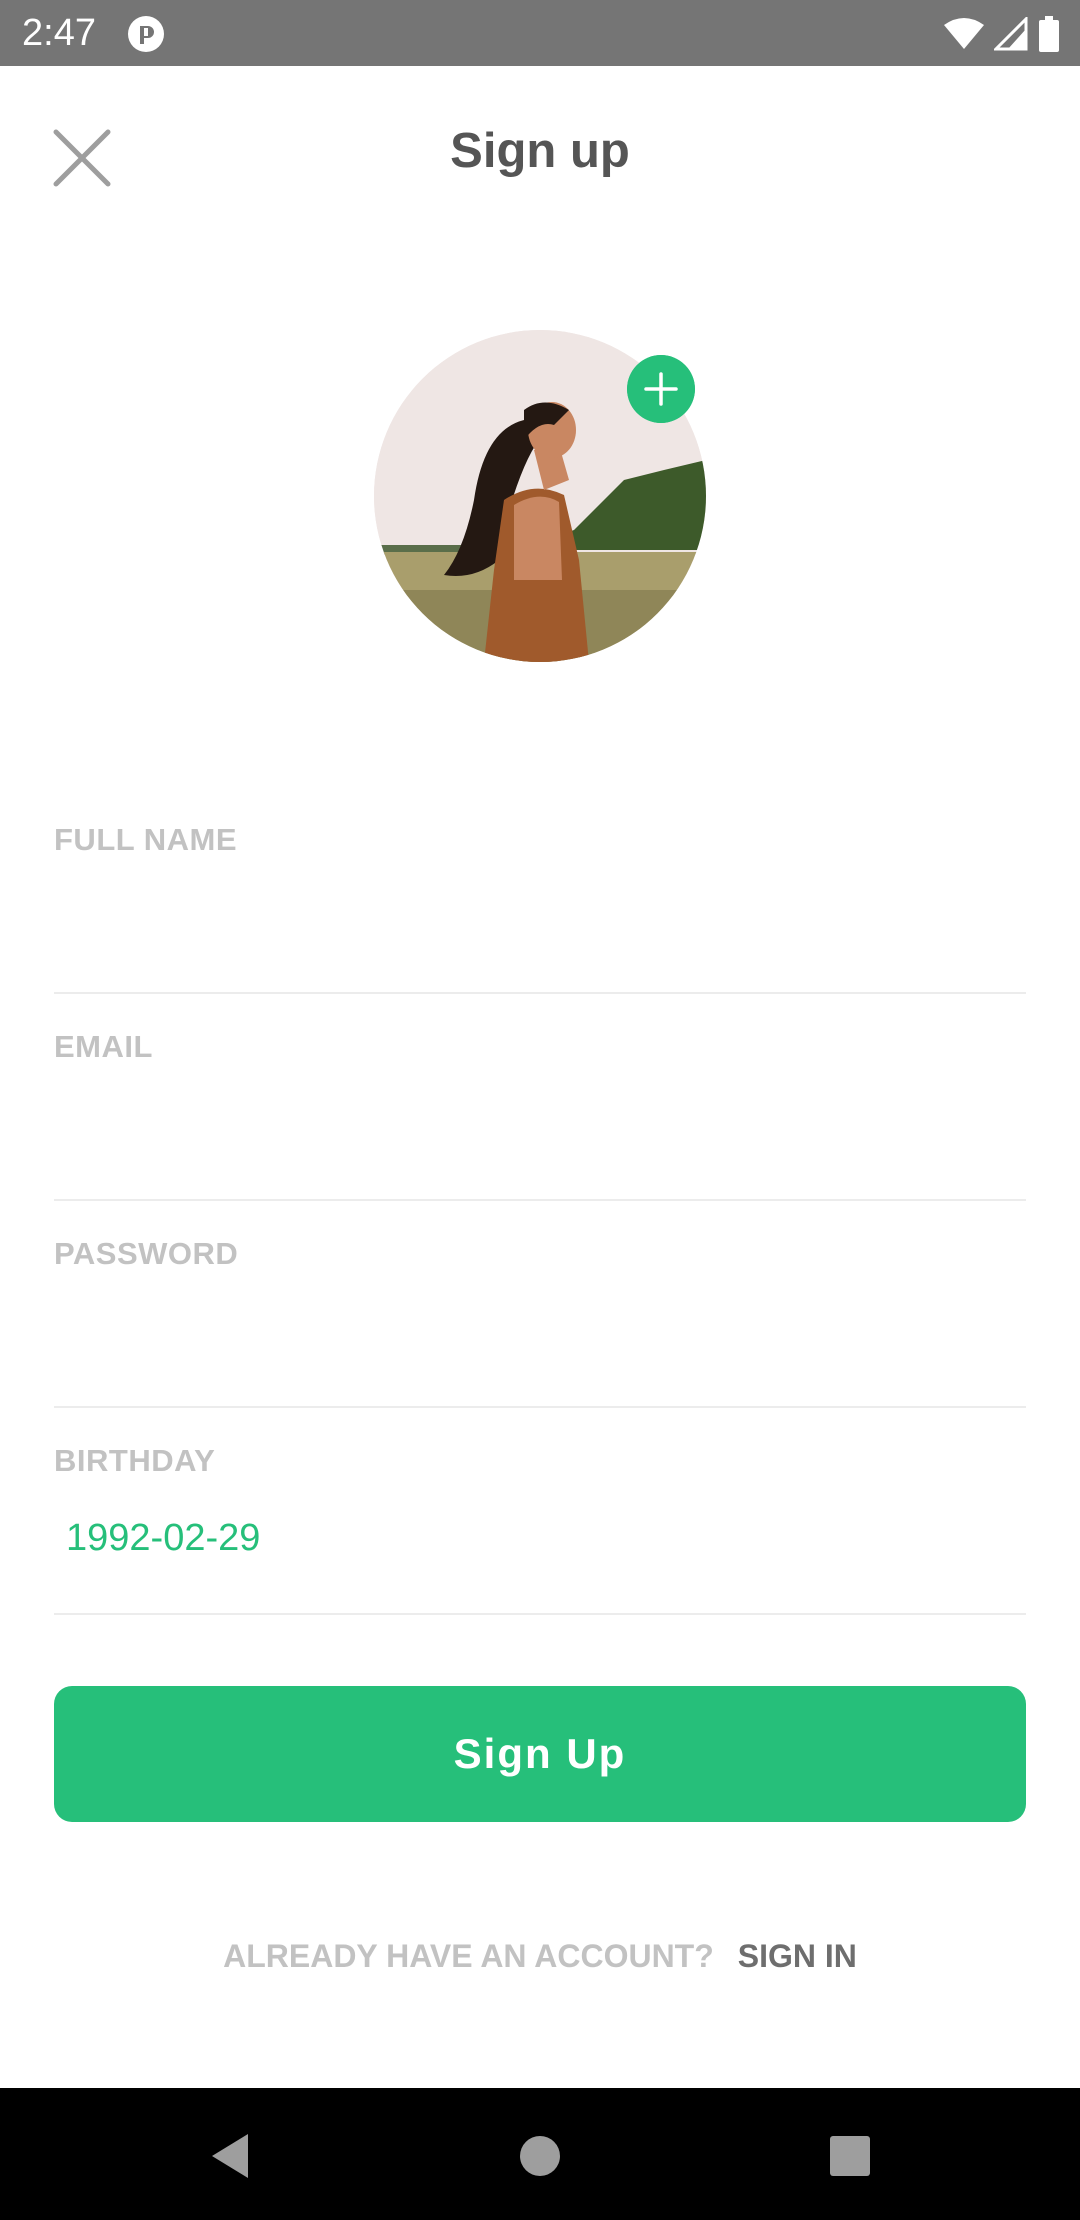  I want to click on status-bar: 2:47, so click(540, 33).